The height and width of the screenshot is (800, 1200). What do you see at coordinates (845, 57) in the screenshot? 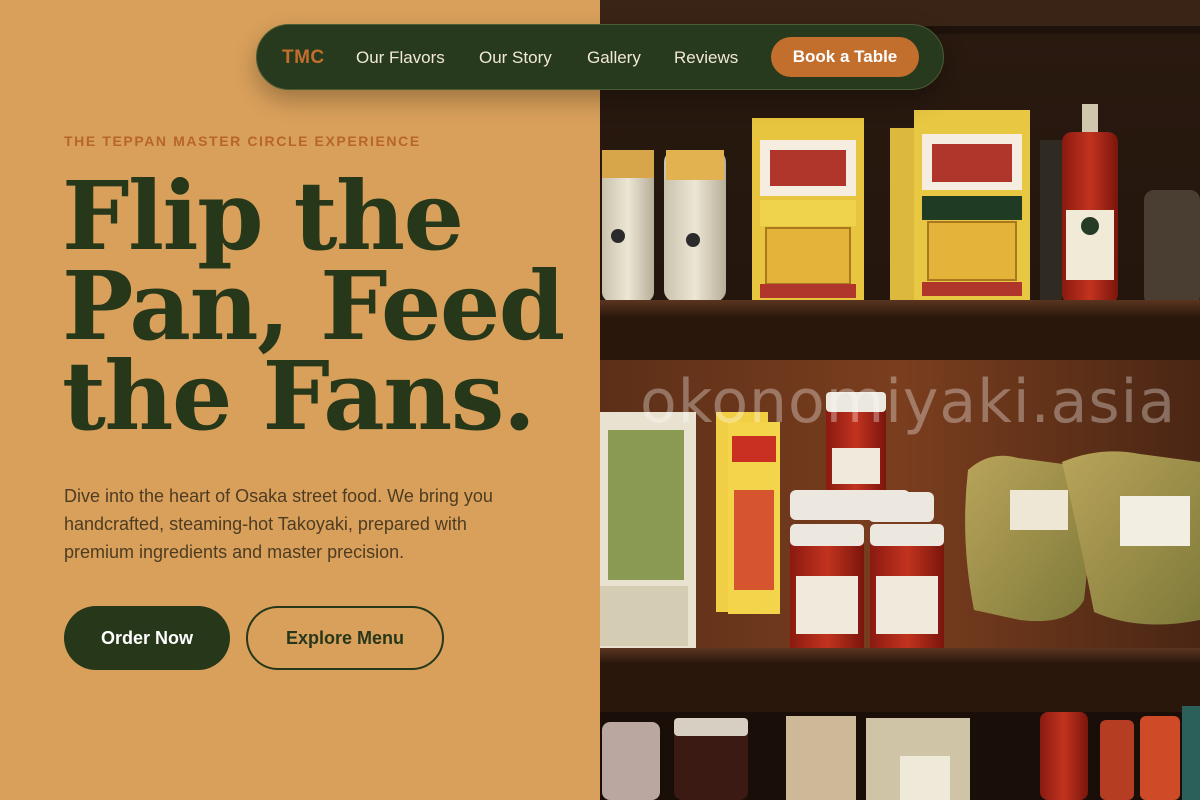
I see `book-table-button: Book a Table` at bounding box center [845, 57].